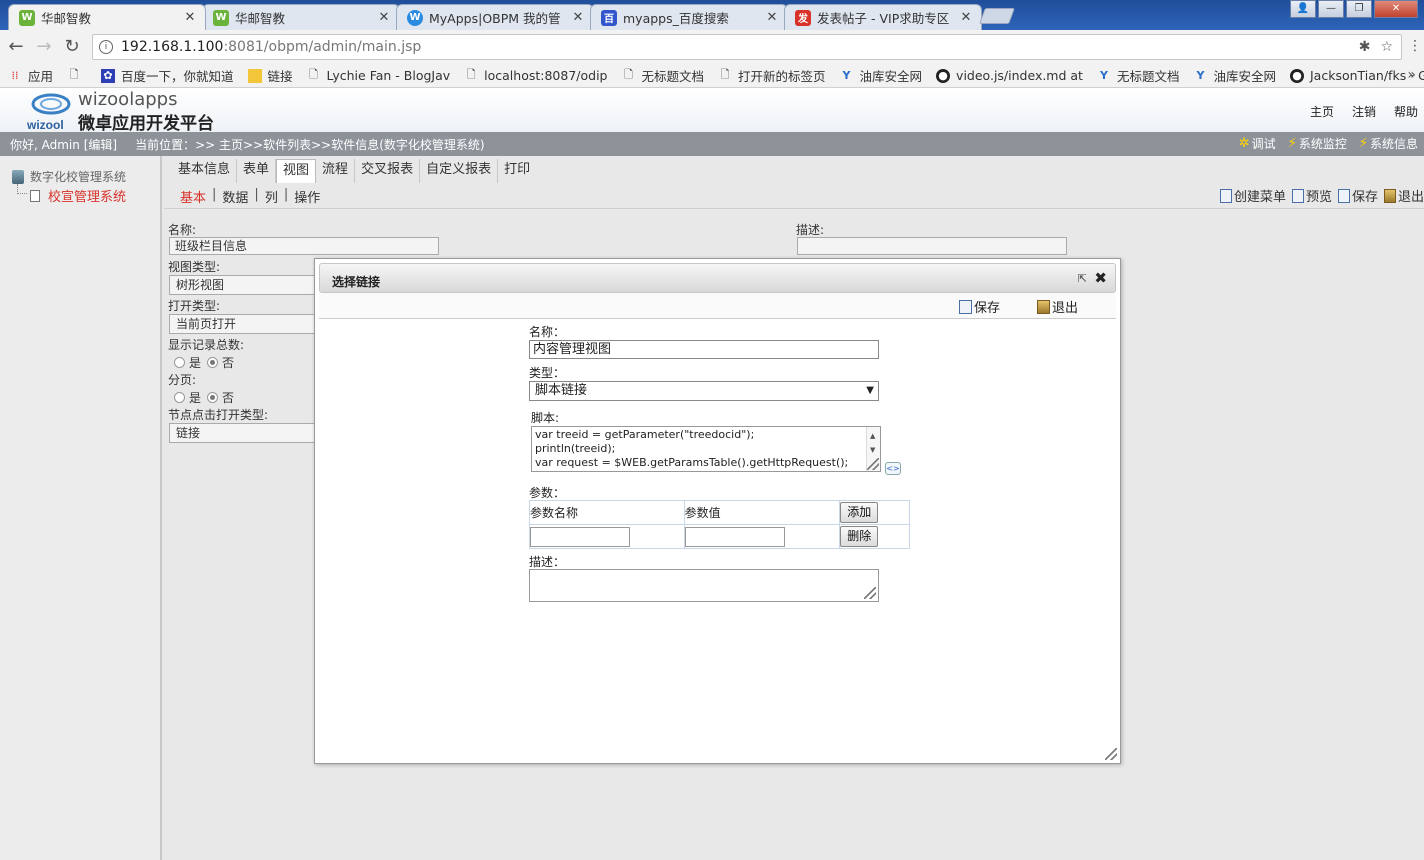 The height and width of the screenshot is (860, 1424). Describe the element at coordinates (1317, 143) in the screenshot. I see `monitor-tool: ⚡ 系统监控` at that location.